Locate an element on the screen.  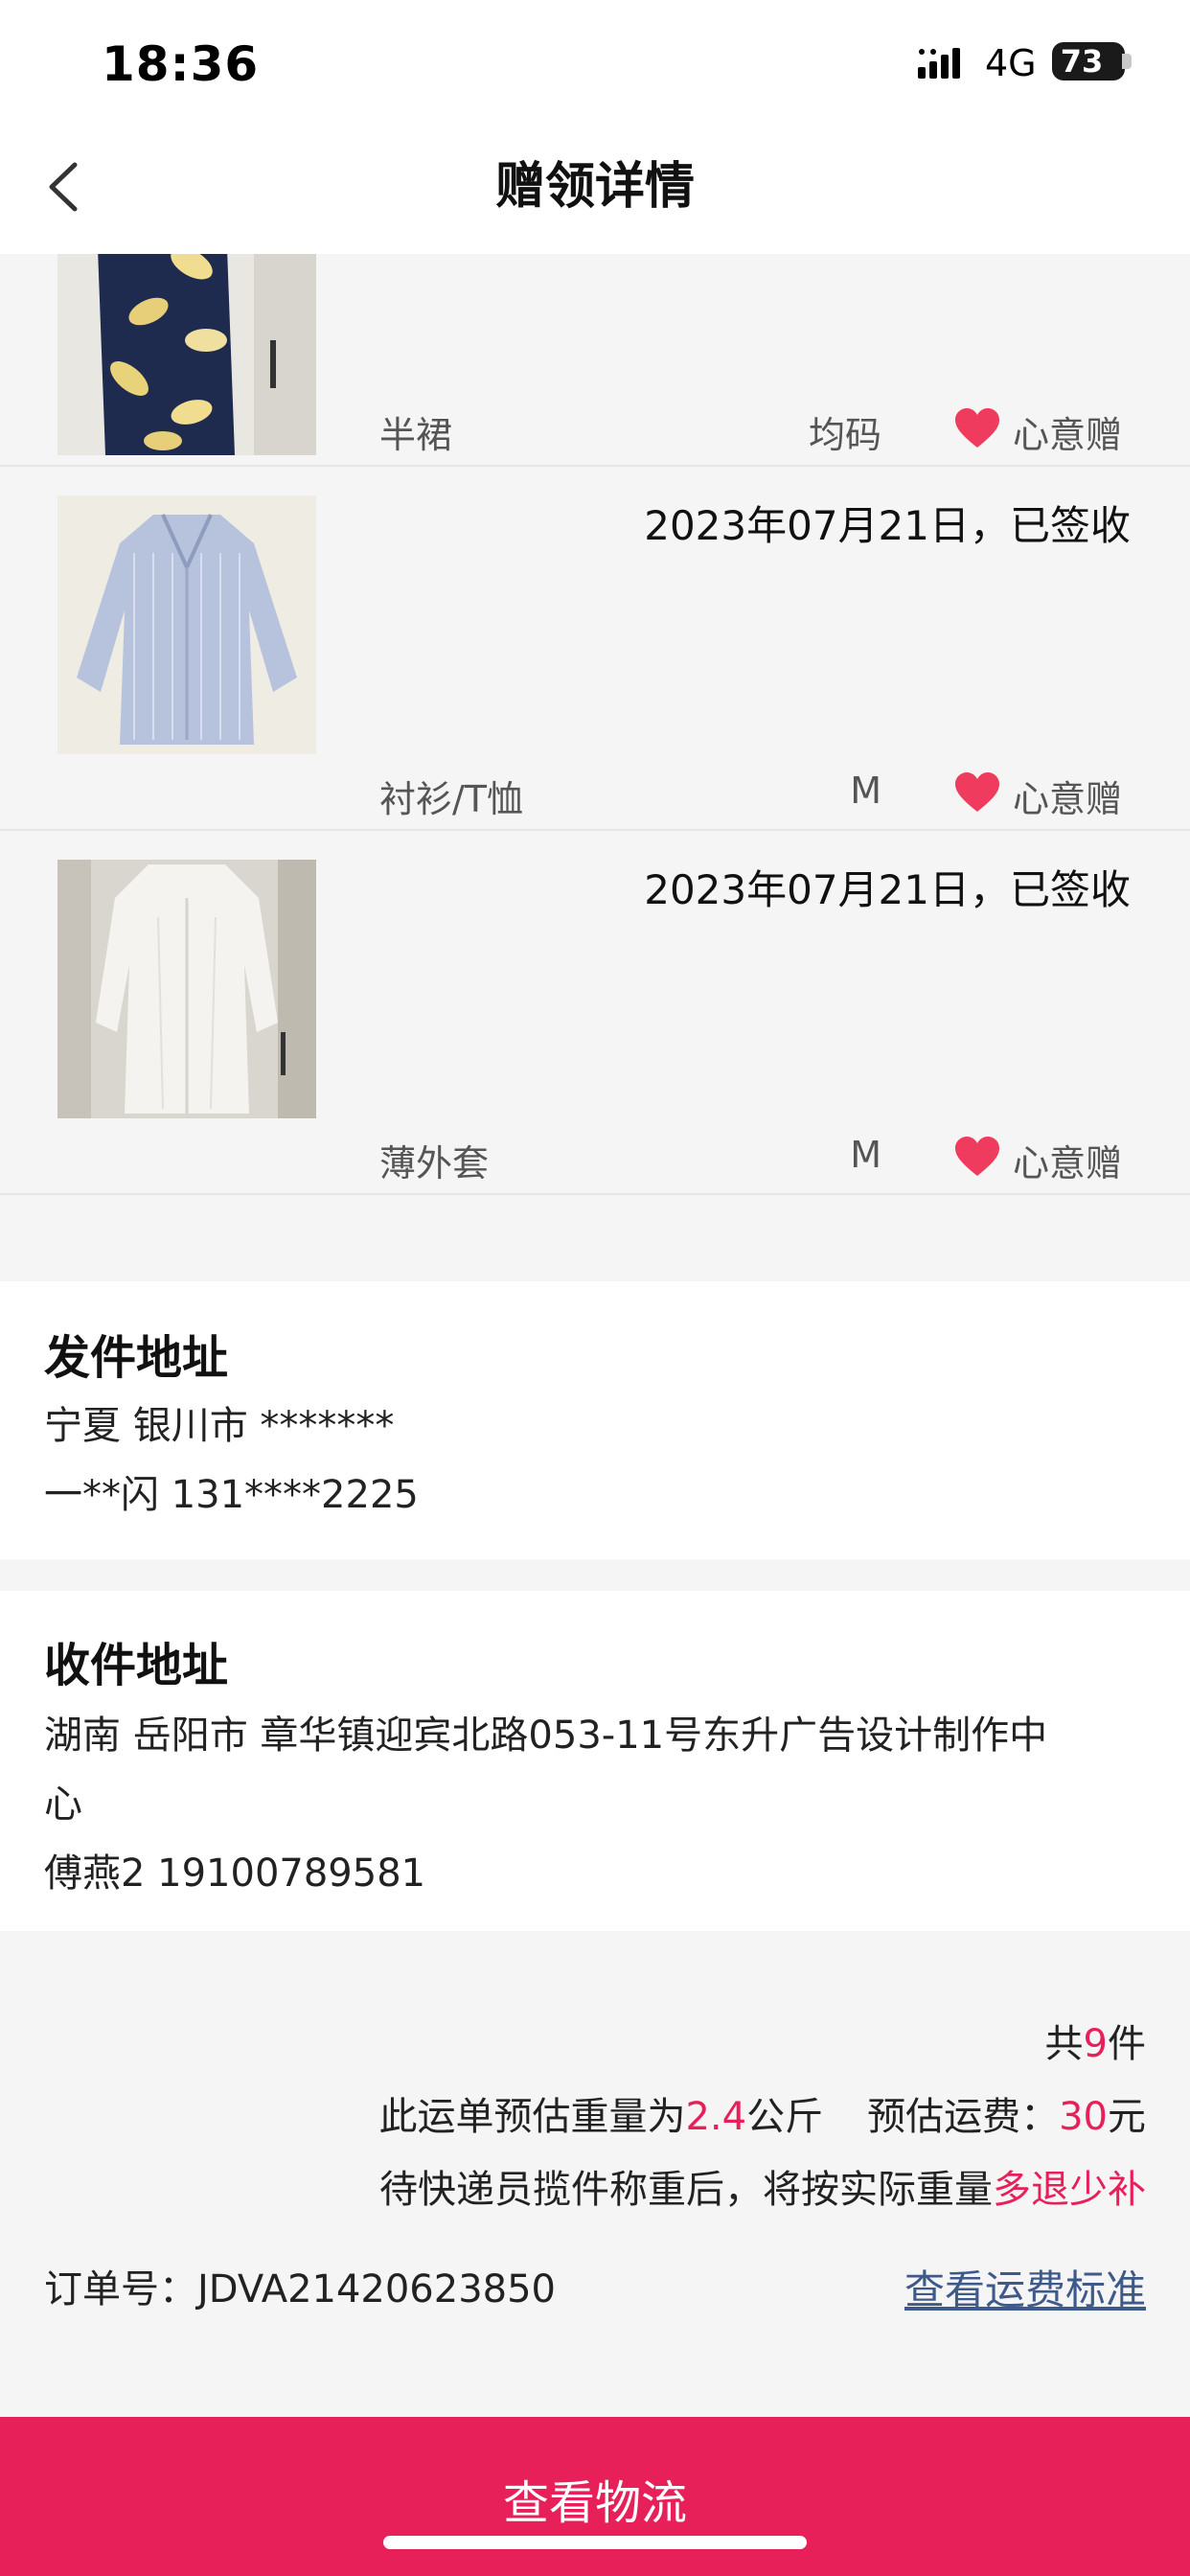
fee-standard-link: 查看运费标准 is located at coordinates (1025, 2287).